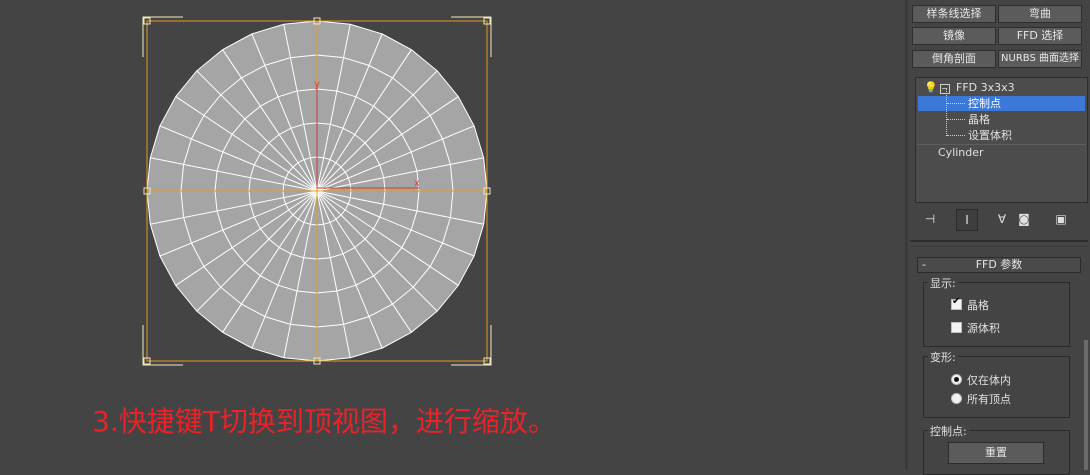 The height and width of the screenshot is (475, 1090). Describe the element at coordinates (1024, 219) in the screenshot. I see `remove-modifier-icon: ◙` at that location.